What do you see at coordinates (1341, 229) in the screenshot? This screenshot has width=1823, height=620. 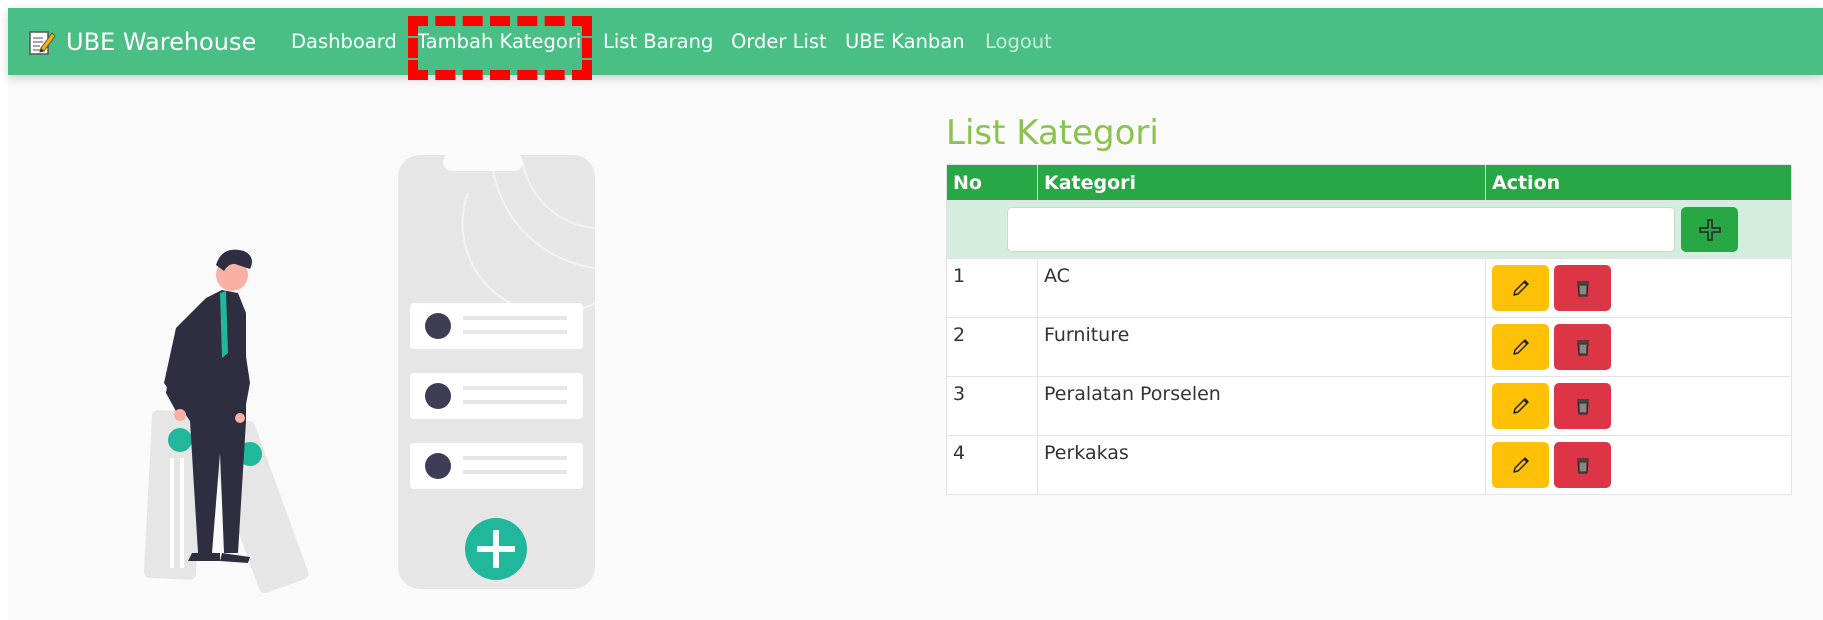 I see `kategori-input` at bounding box center [1341, 229].